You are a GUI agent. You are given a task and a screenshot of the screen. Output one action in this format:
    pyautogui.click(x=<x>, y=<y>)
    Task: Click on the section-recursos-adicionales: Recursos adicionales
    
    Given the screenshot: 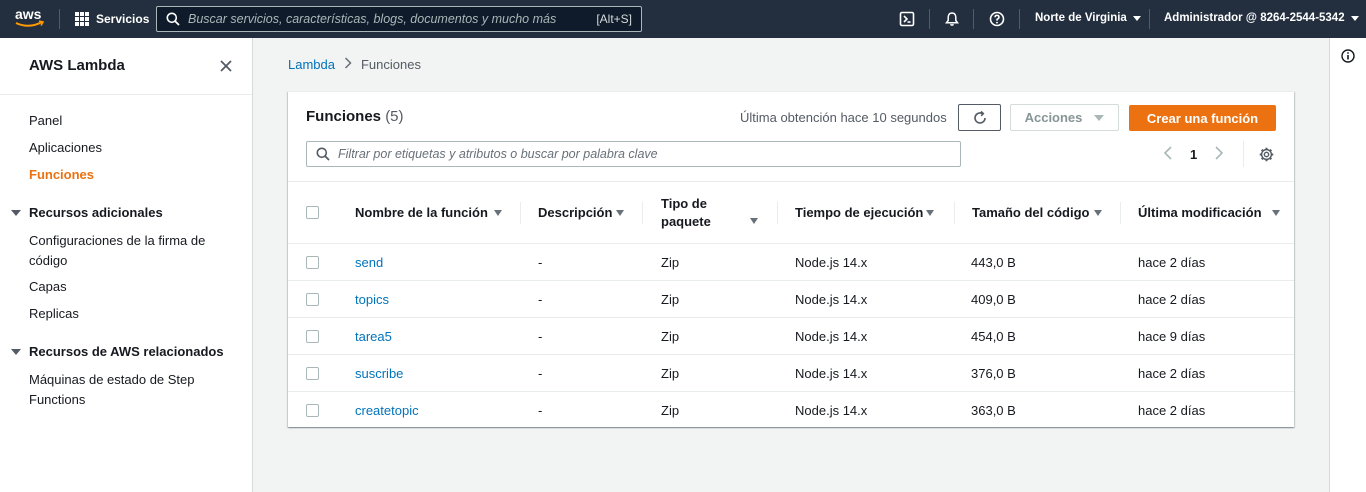 What is the action you would take?
    pyautogui.click(x=87, y=212)
    